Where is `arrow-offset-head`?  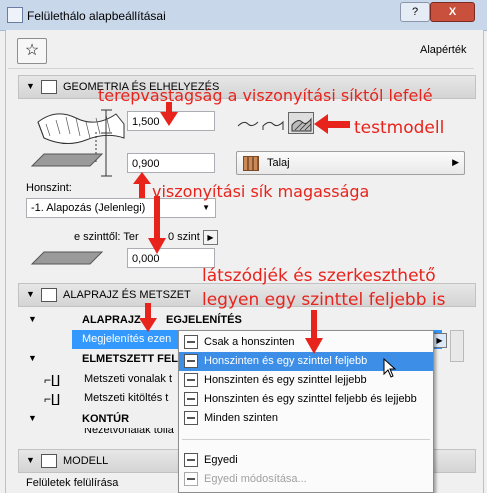
arrow-offset-head is located at coordinates (157, 246).